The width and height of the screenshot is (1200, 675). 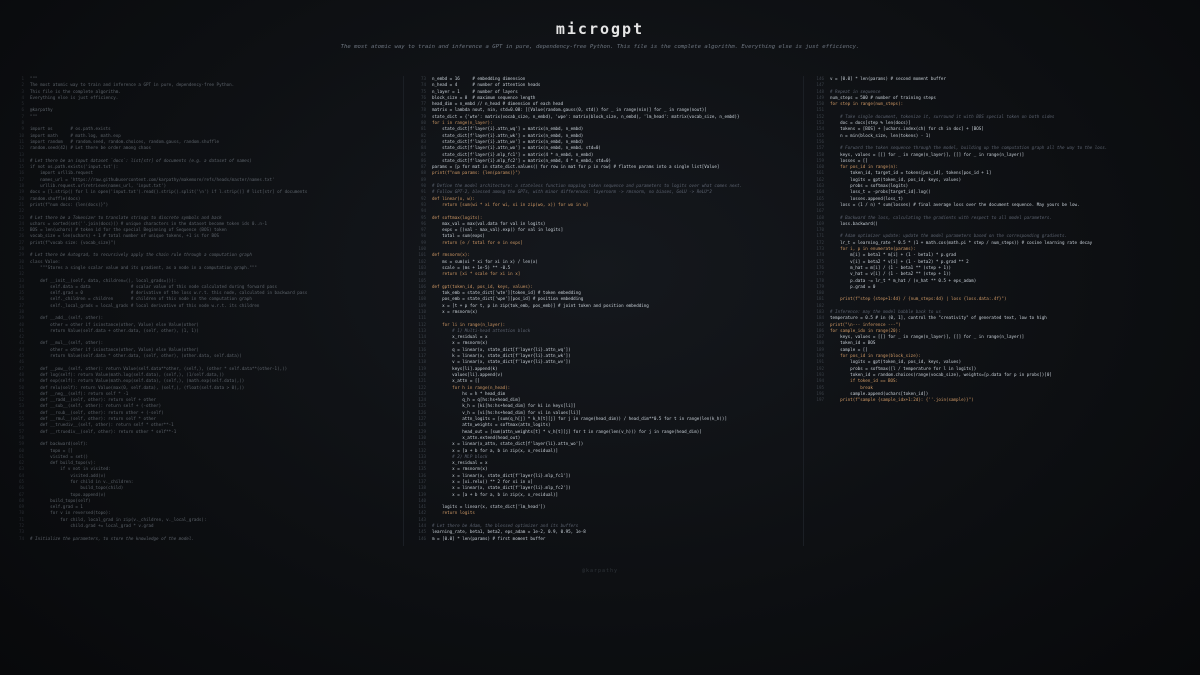 I want to click on line-number: 74, so click(x=21, y=538).